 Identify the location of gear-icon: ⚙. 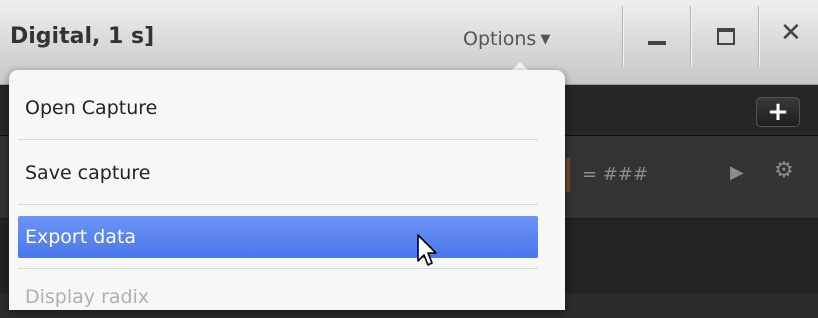
(784, 170).